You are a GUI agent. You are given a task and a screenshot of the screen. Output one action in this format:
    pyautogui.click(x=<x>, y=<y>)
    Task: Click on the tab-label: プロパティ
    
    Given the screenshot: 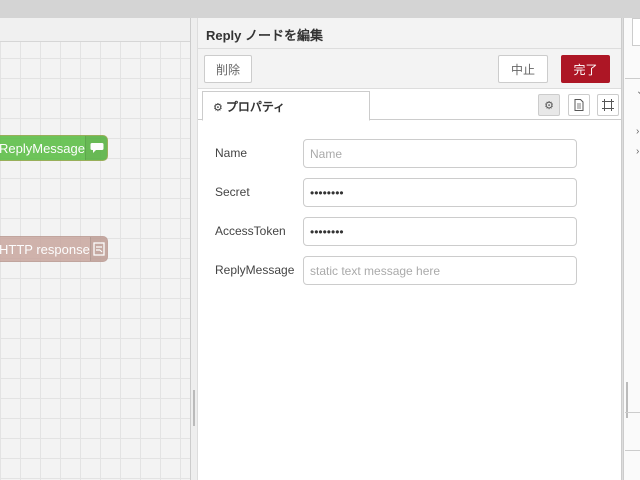 What is the action you would take?
    pyautogui.click(x=255, y=107)
    